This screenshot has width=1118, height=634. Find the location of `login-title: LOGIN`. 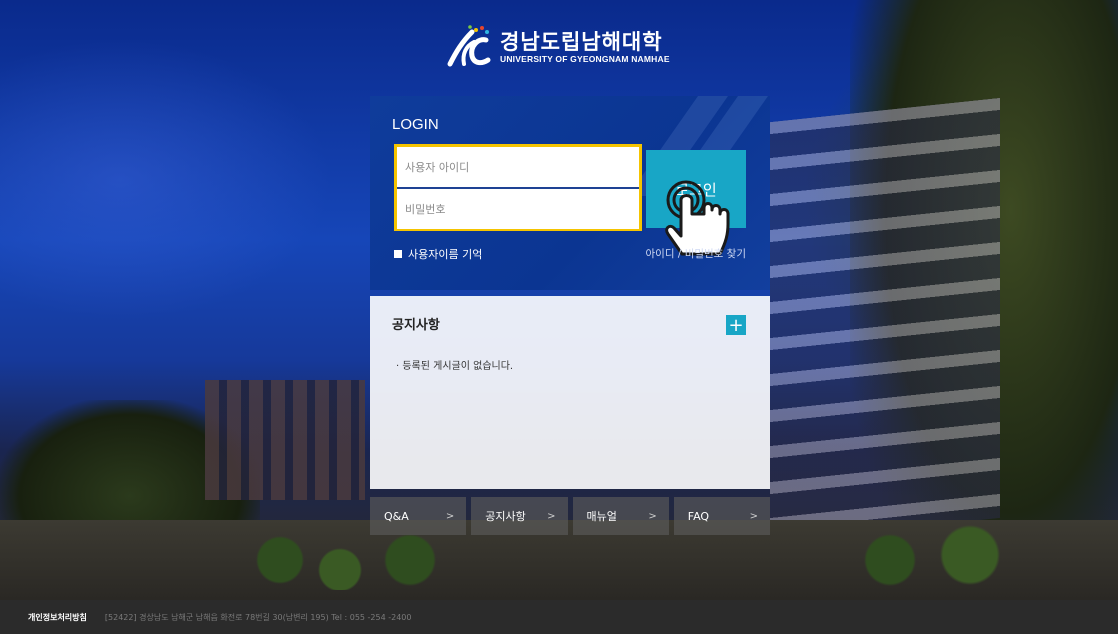

login-title: LOGIN is located at coordinates (415, 124).